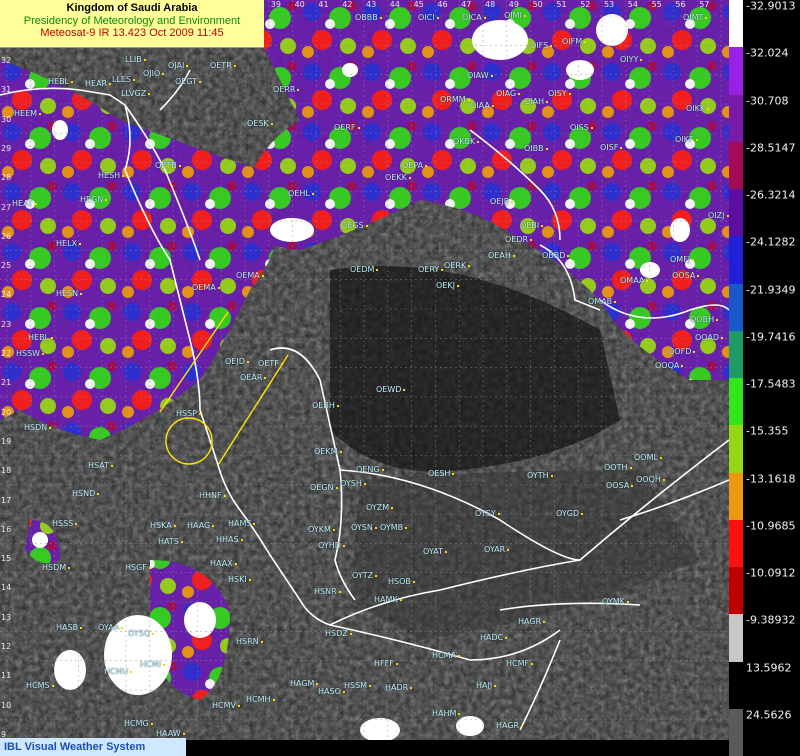 This screenshot has height=756, width=800. What do you see at coordinates (769, 715) in the screenshot?
I see `scale-value-label: 24.5626` at bounding box center [769, 715].